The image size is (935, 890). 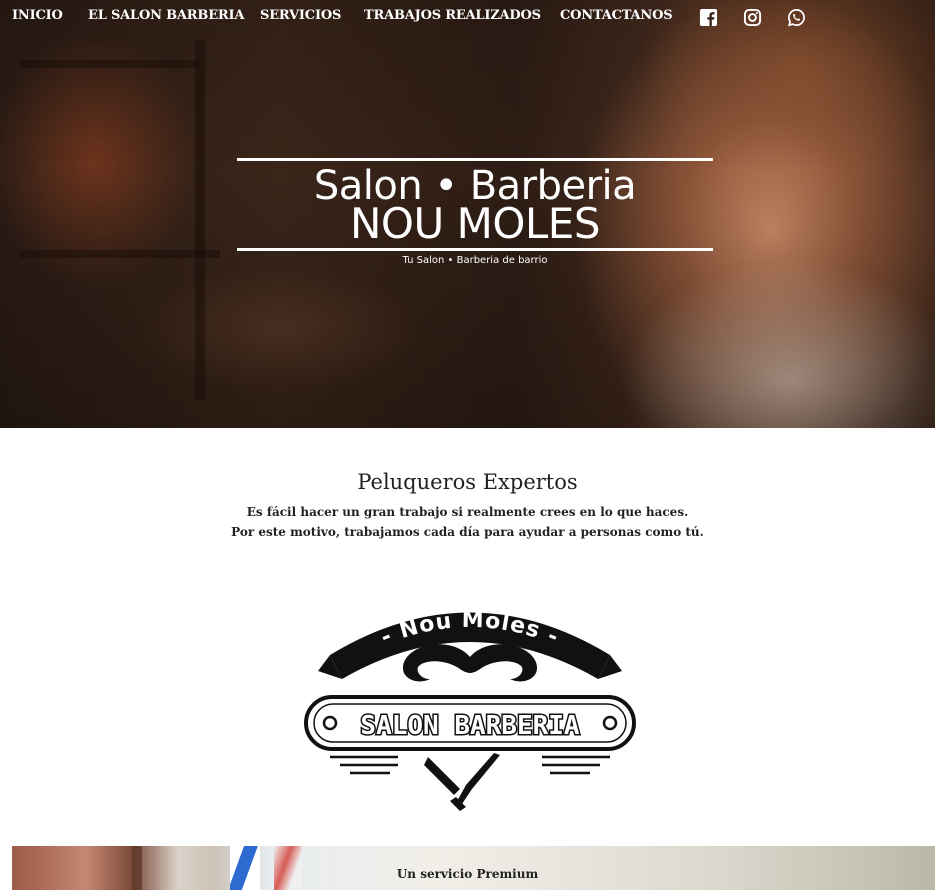 What do you see at coordinates (467, 874) in the screenshot?
I see `premium-heading: Un servicio Premium` at bounding box center [467, 874].